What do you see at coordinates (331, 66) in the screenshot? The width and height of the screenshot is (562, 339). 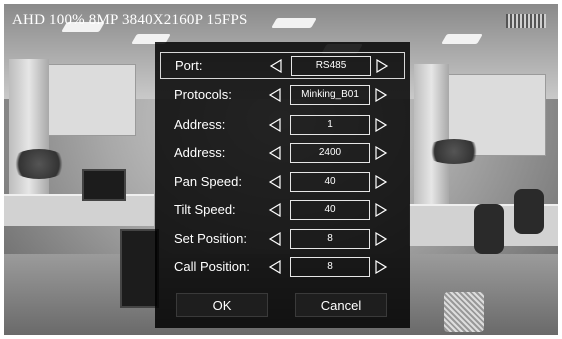 I see `row-value: RS485` at bounding box center [331, 66].